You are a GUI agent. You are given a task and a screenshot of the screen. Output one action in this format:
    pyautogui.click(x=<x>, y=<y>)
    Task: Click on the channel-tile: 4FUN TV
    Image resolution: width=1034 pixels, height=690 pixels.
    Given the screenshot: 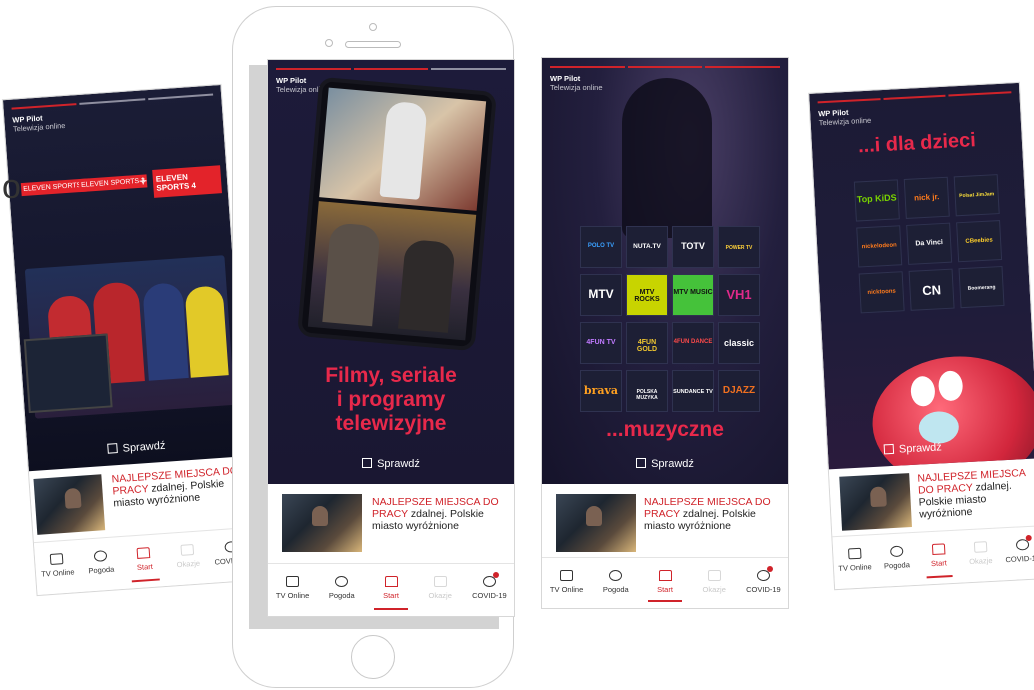 What is the action you would take?
    pyautogui.click(x=601, y=343)
    